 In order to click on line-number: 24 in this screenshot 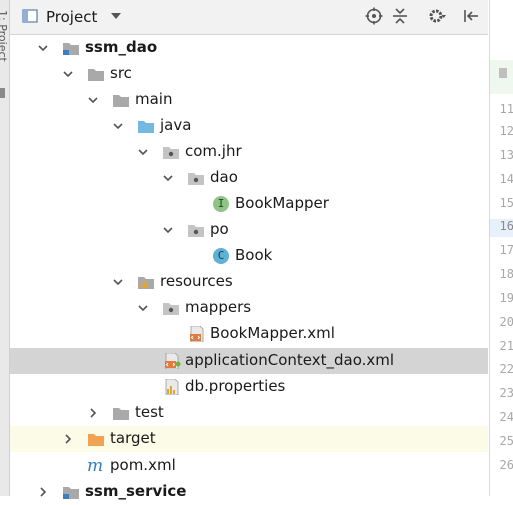, I will do `click(506, 417)`.